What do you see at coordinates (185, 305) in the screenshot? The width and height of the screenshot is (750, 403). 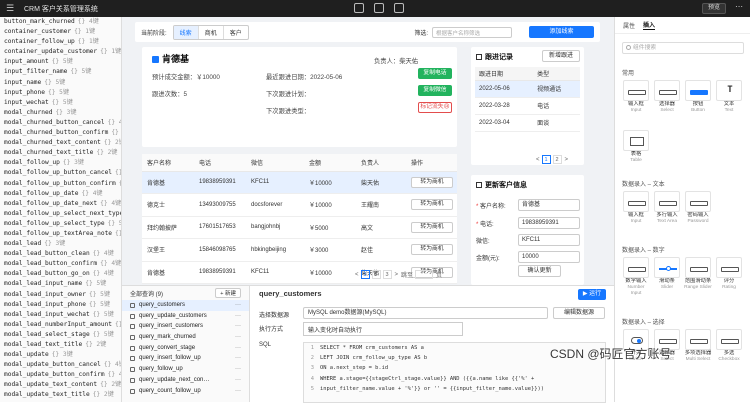 I see `query-item: query_customers ···` at bounding box center [185, 305].